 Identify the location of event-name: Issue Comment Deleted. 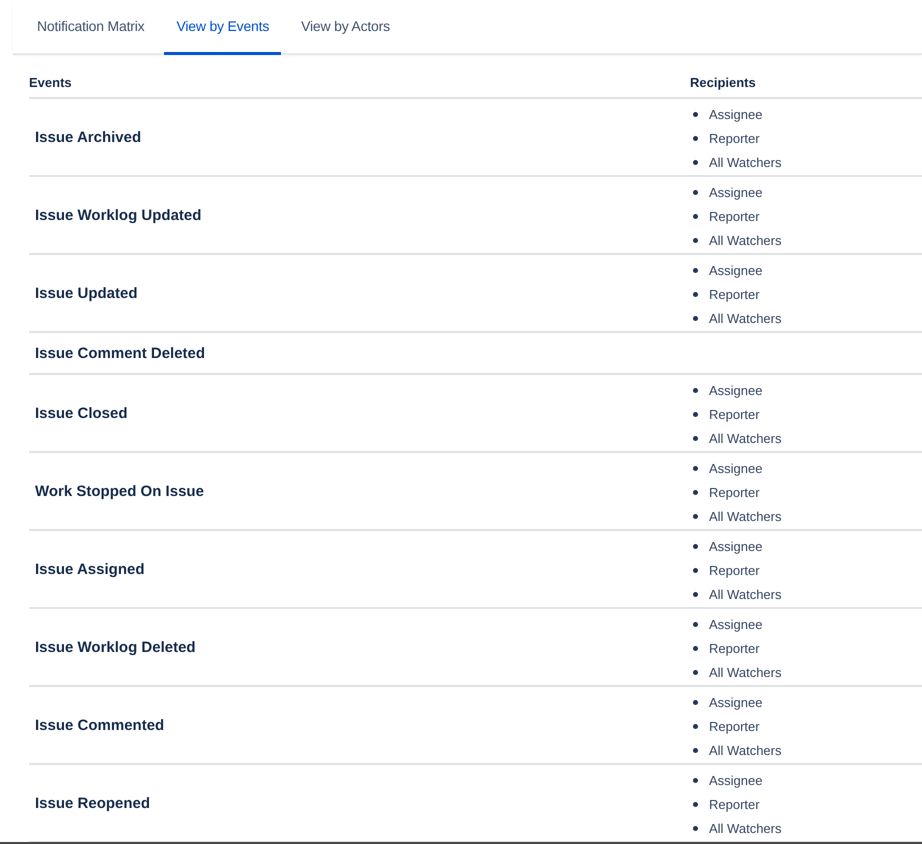
(120, 353).